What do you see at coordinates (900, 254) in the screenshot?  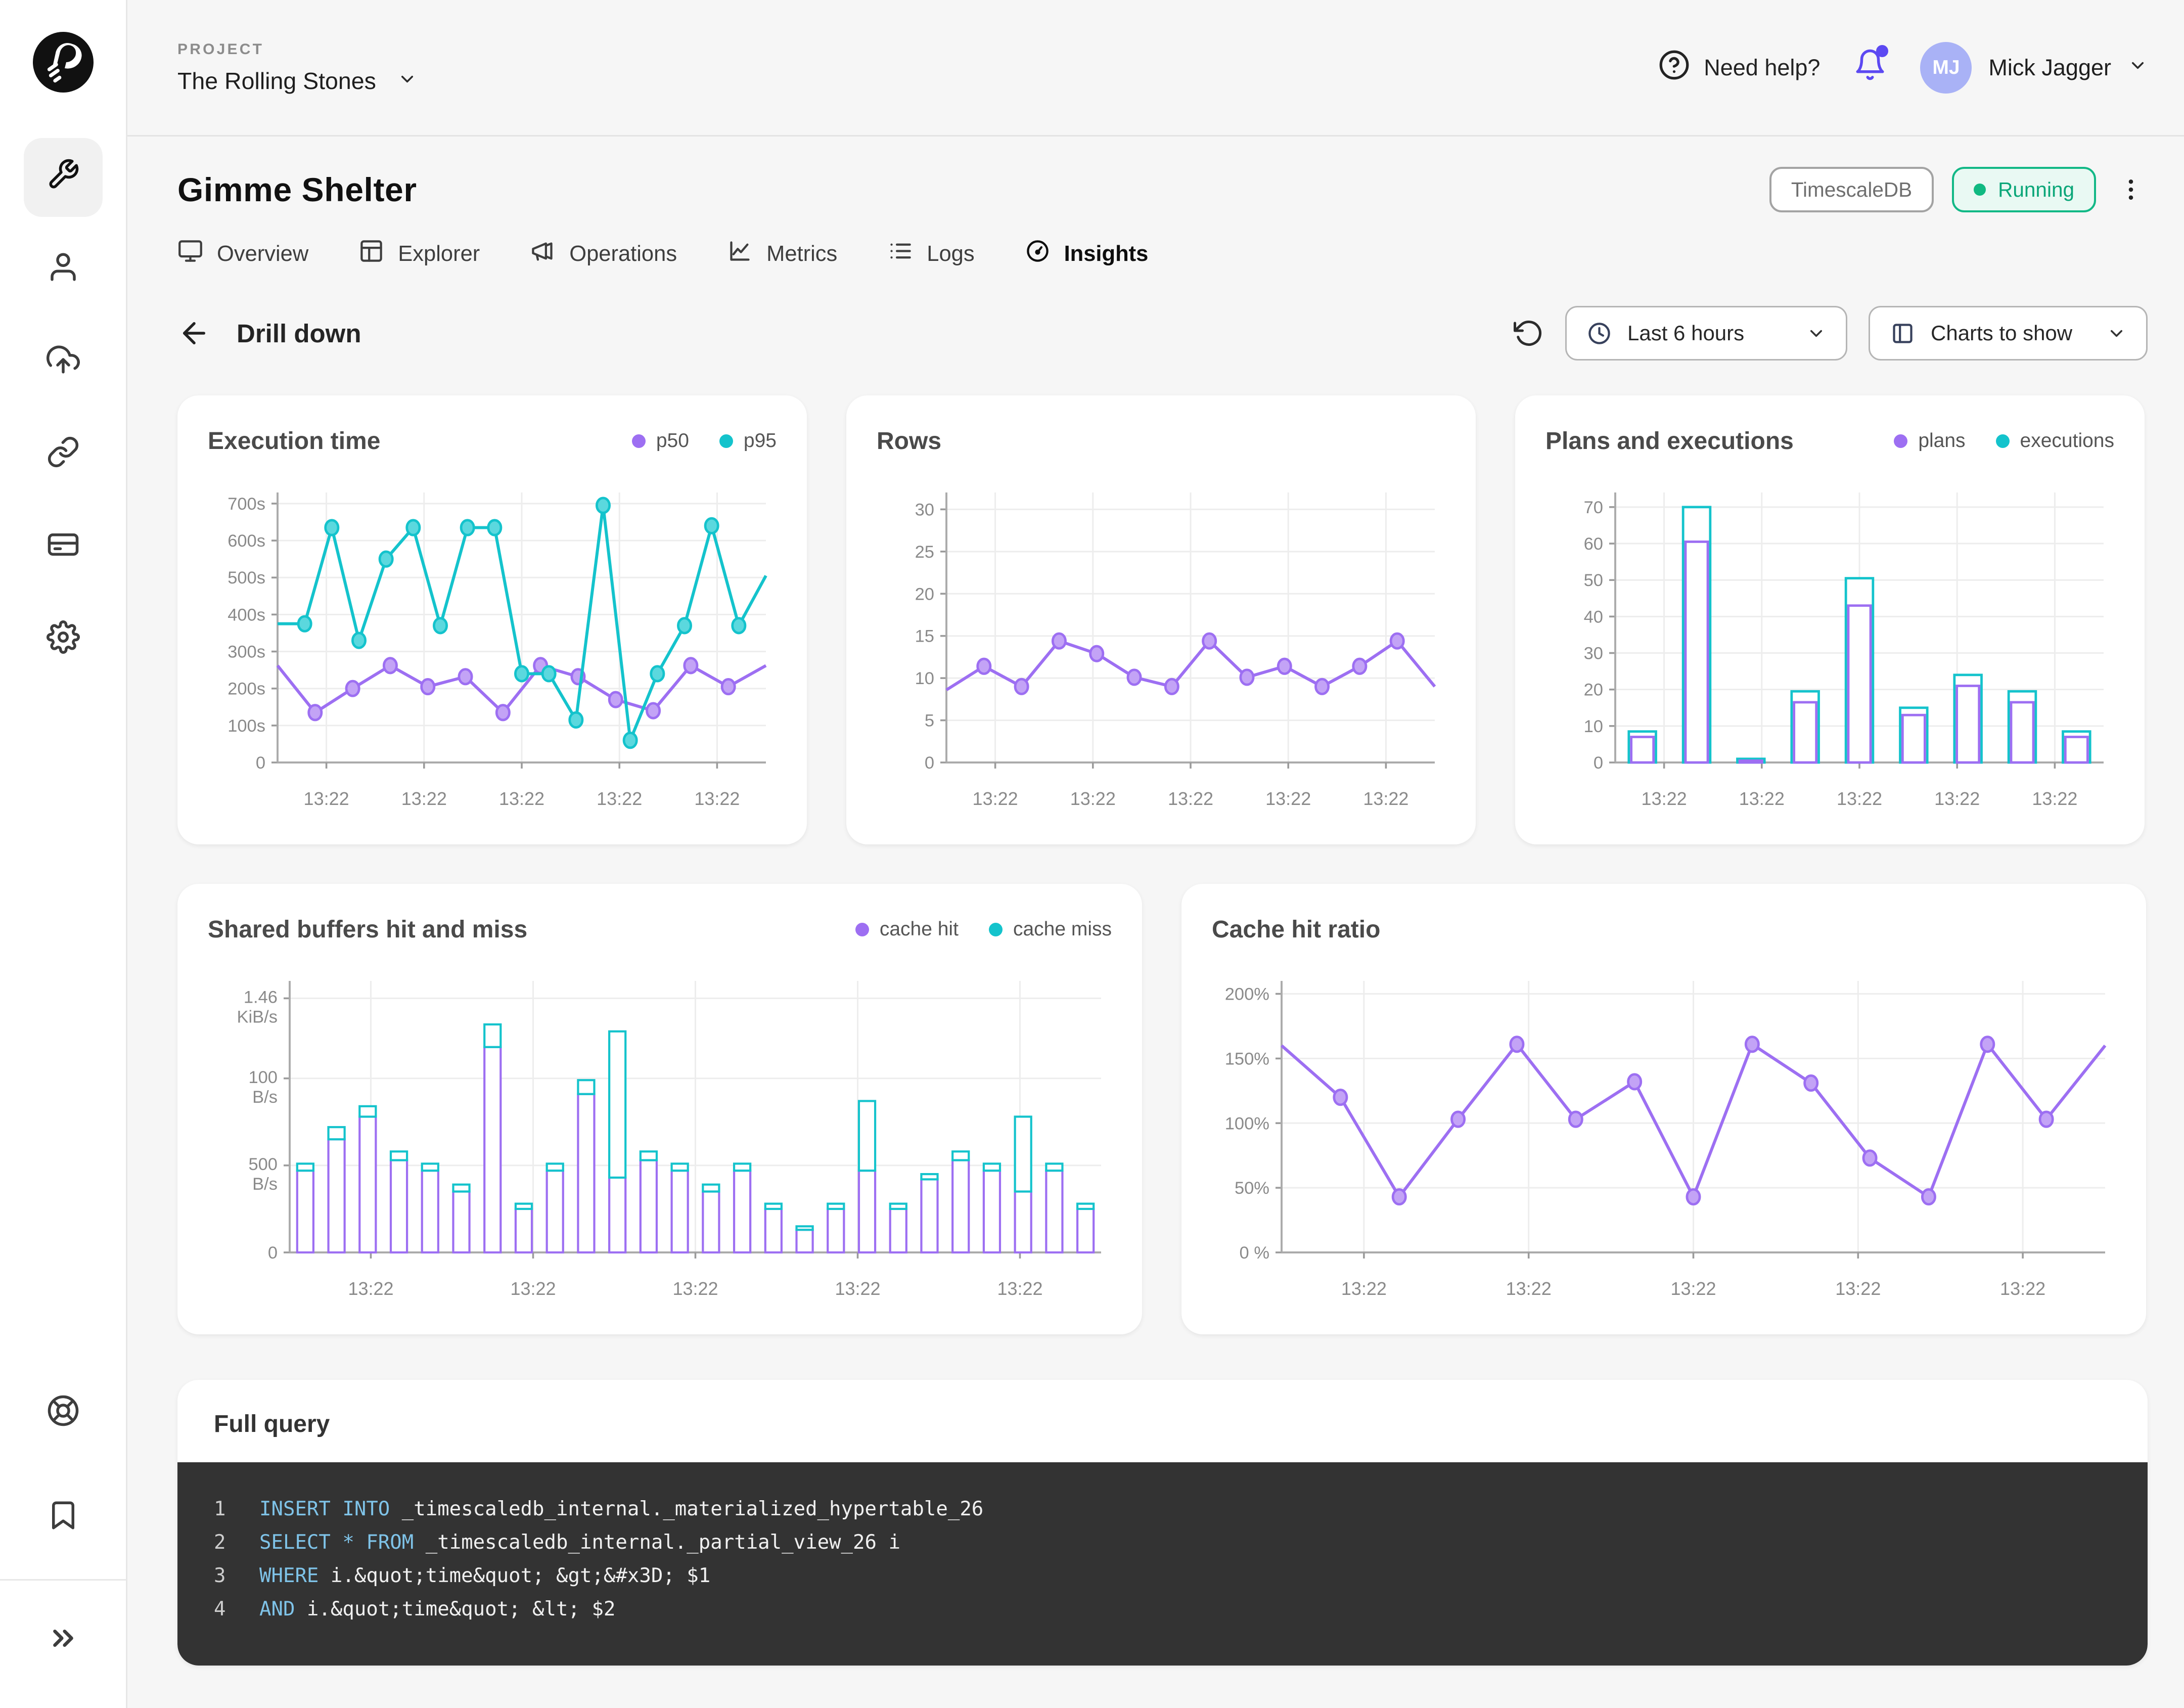 I see `list-icon` at bounding box center [900, 254].